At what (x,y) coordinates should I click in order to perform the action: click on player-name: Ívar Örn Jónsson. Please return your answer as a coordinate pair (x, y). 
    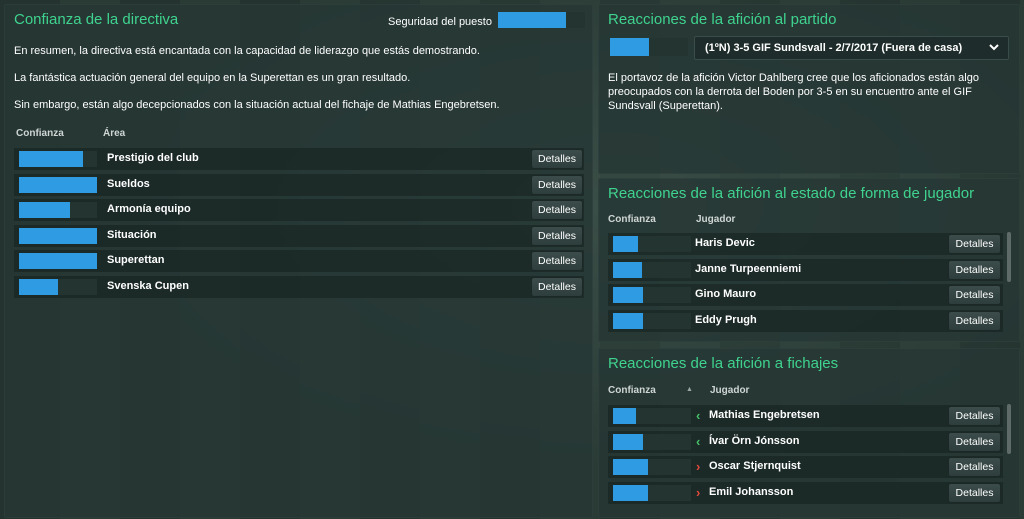
    Looking at the image, I should click on (754, 441).